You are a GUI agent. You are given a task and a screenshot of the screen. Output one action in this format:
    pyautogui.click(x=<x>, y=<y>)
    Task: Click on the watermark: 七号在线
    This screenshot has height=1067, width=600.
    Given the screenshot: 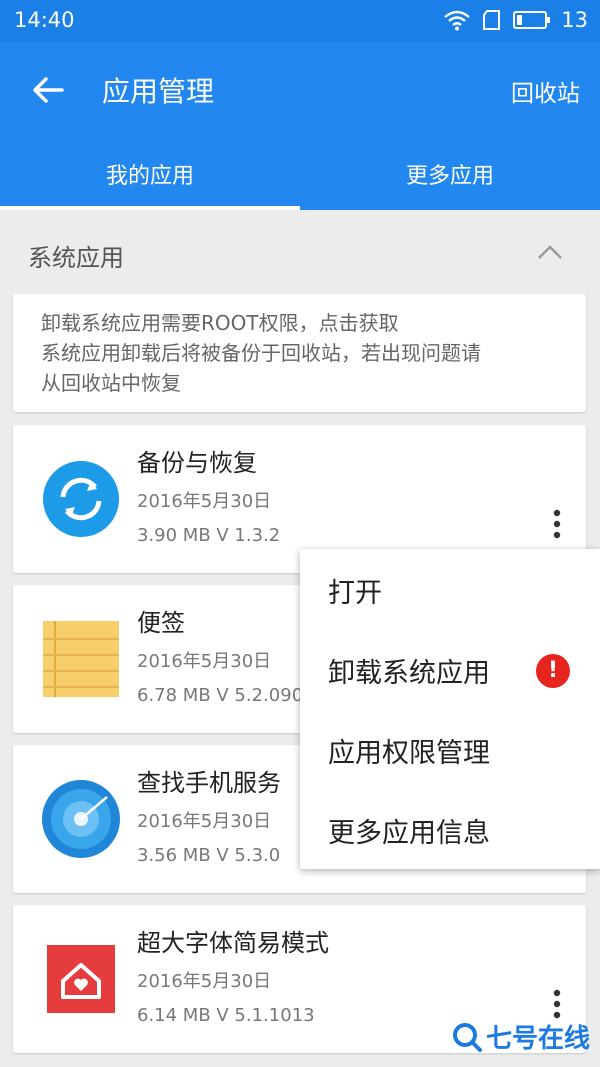 What is the action you would take?
    pyautogui.click(x=521, y=1036)
    